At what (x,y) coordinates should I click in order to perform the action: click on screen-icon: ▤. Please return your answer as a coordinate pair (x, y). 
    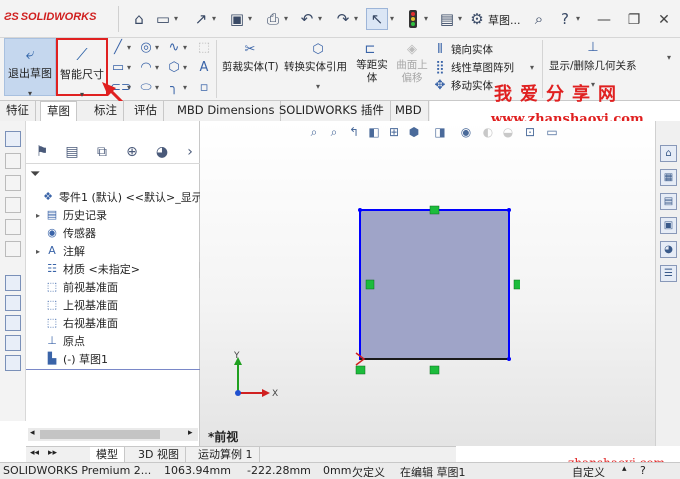
    Looking at the image, I should click on (447, 19).